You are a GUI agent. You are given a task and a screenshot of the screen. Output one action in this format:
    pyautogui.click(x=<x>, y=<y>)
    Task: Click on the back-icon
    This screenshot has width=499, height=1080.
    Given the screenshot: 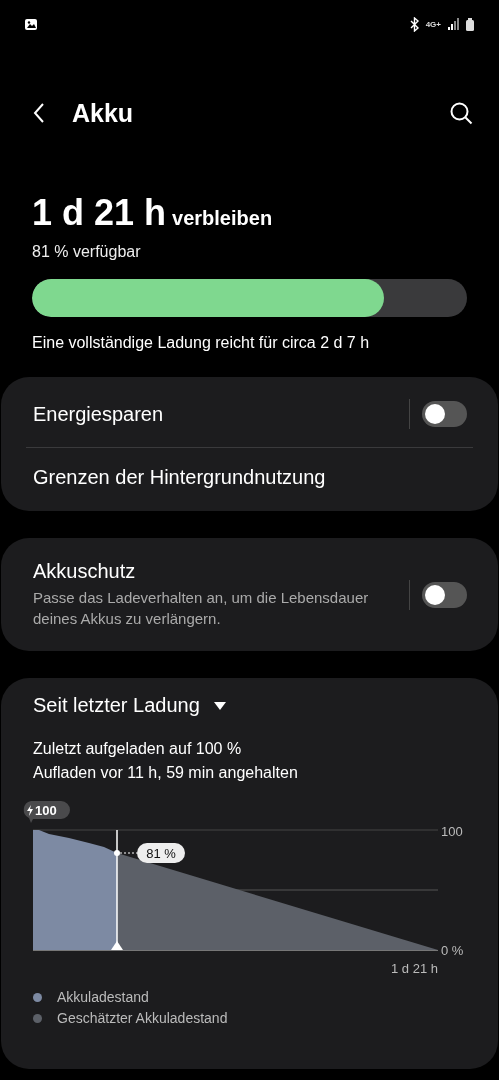 What is the action you would take?
    pyautogui.click(x=39, y=113)
    